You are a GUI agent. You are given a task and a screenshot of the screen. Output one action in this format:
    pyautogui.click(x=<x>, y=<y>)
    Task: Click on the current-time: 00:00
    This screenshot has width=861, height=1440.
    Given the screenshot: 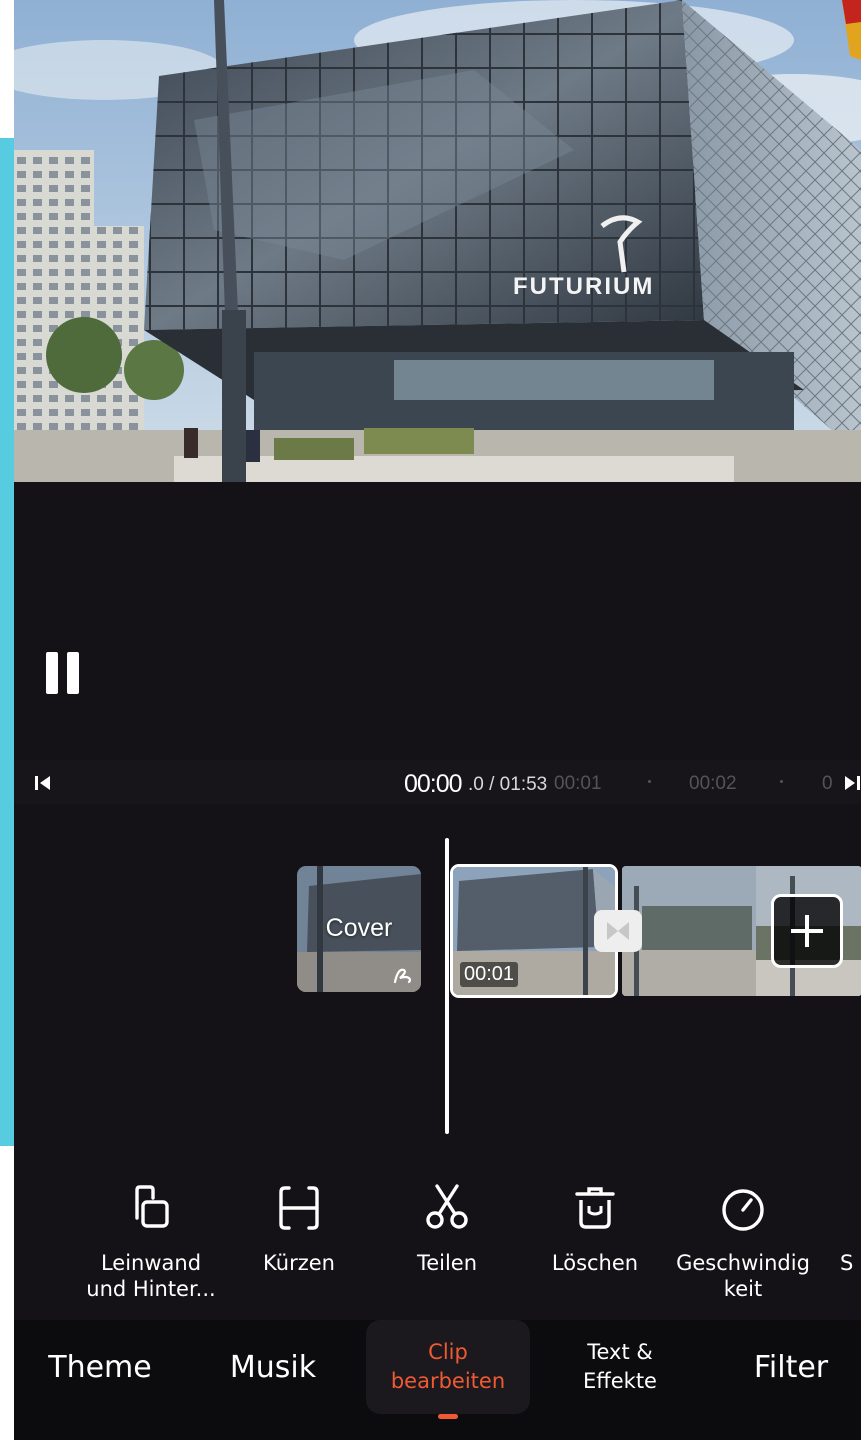 What is the action you would take?
    pyautogui.click(x=433, y=784)
    